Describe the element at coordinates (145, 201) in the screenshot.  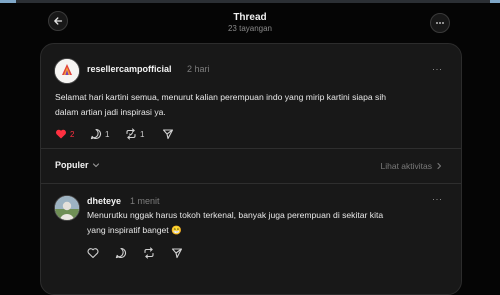
I see `reply-time: 1 menit` at that location.